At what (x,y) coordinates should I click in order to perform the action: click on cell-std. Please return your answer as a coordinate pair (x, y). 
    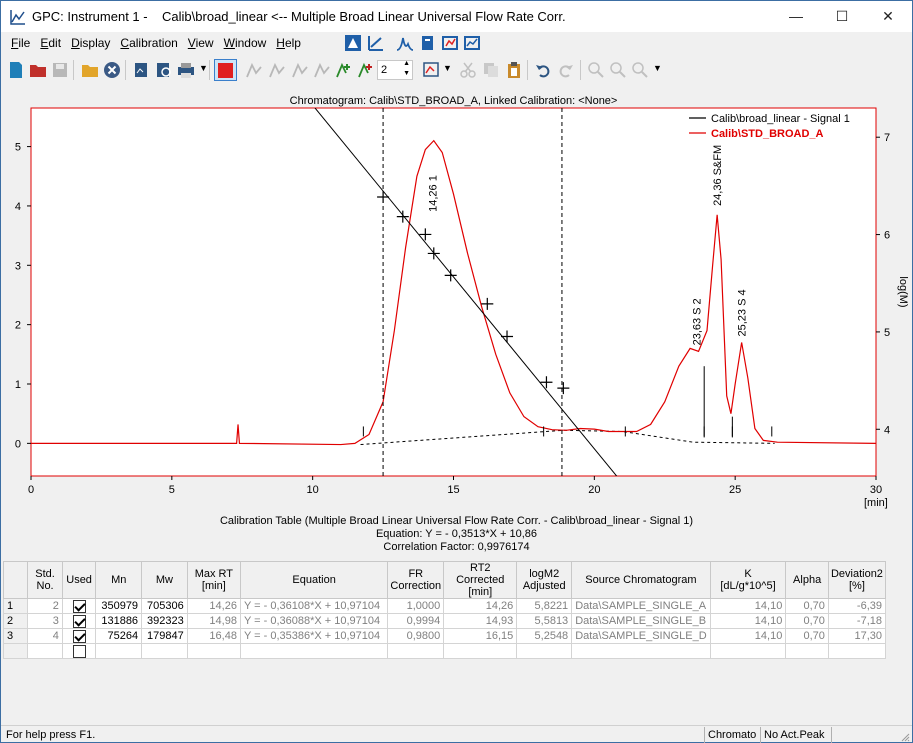
    Looking at the image, I should click on (45, 651).